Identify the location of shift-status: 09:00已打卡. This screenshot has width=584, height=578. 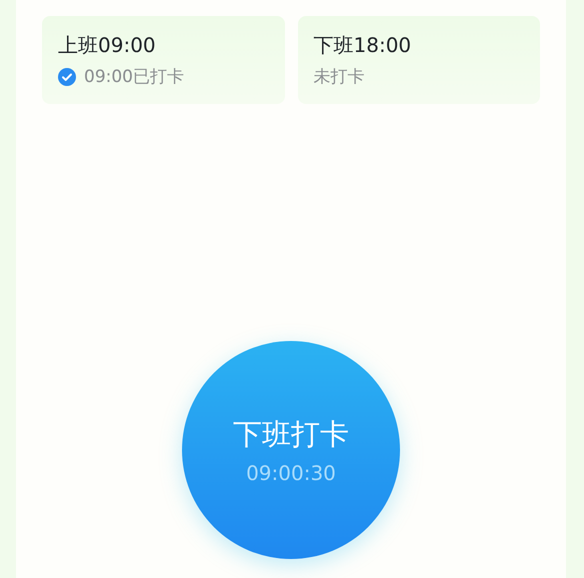
(134, 77).